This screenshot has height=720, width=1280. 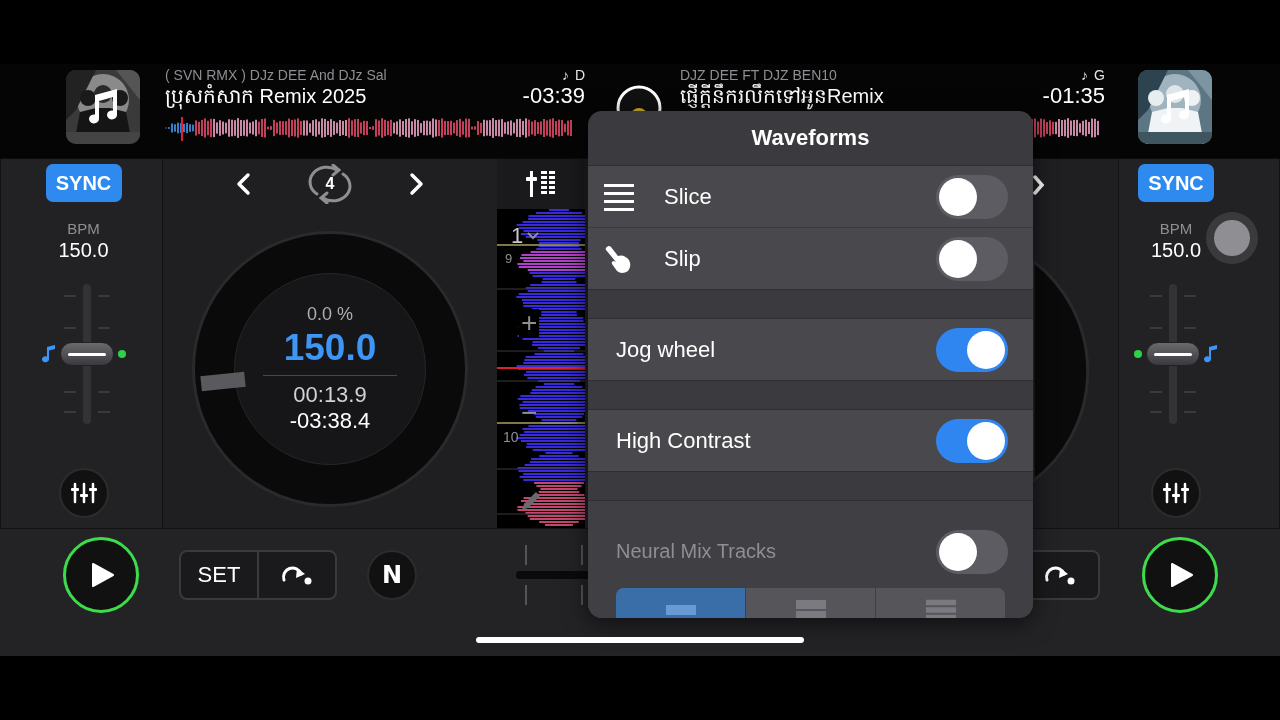 I want to click on artist-name: DJZ DEE FT DJZ BEN10, so click(x=758, y=75).